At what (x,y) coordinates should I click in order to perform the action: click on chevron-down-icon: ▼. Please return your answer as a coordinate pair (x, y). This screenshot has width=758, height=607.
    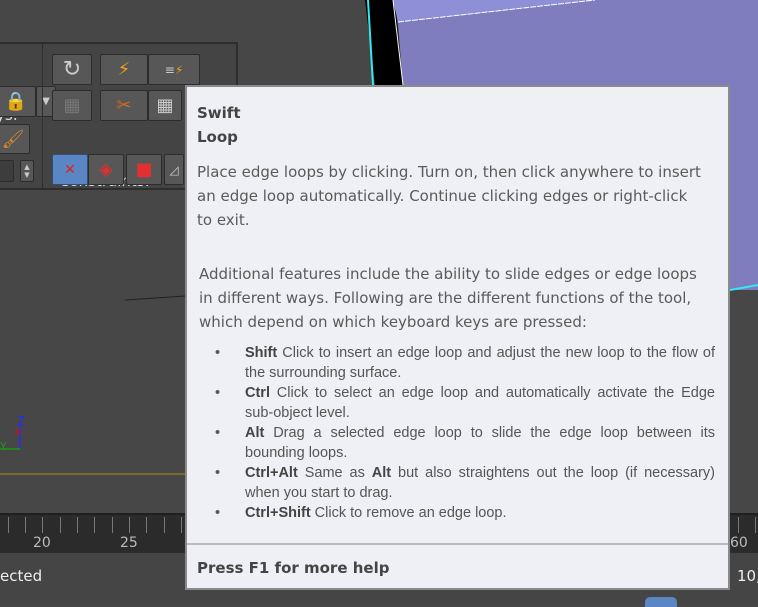
    Looking at the image, I should click on (46, 101).